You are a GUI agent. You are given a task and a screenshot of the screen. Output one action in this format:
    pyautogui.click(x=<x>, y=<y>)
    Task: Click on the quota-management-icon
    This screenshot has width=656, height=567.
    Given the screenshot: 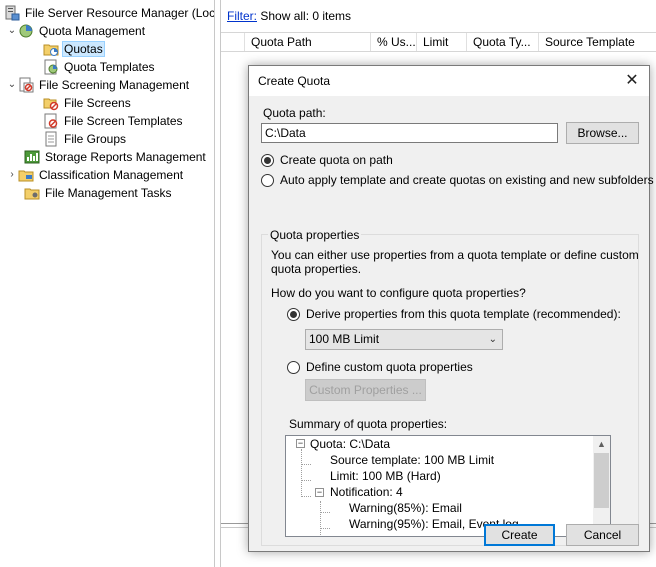 What is the action you would take?
    pyautogui.click(x=26, y=31)
    